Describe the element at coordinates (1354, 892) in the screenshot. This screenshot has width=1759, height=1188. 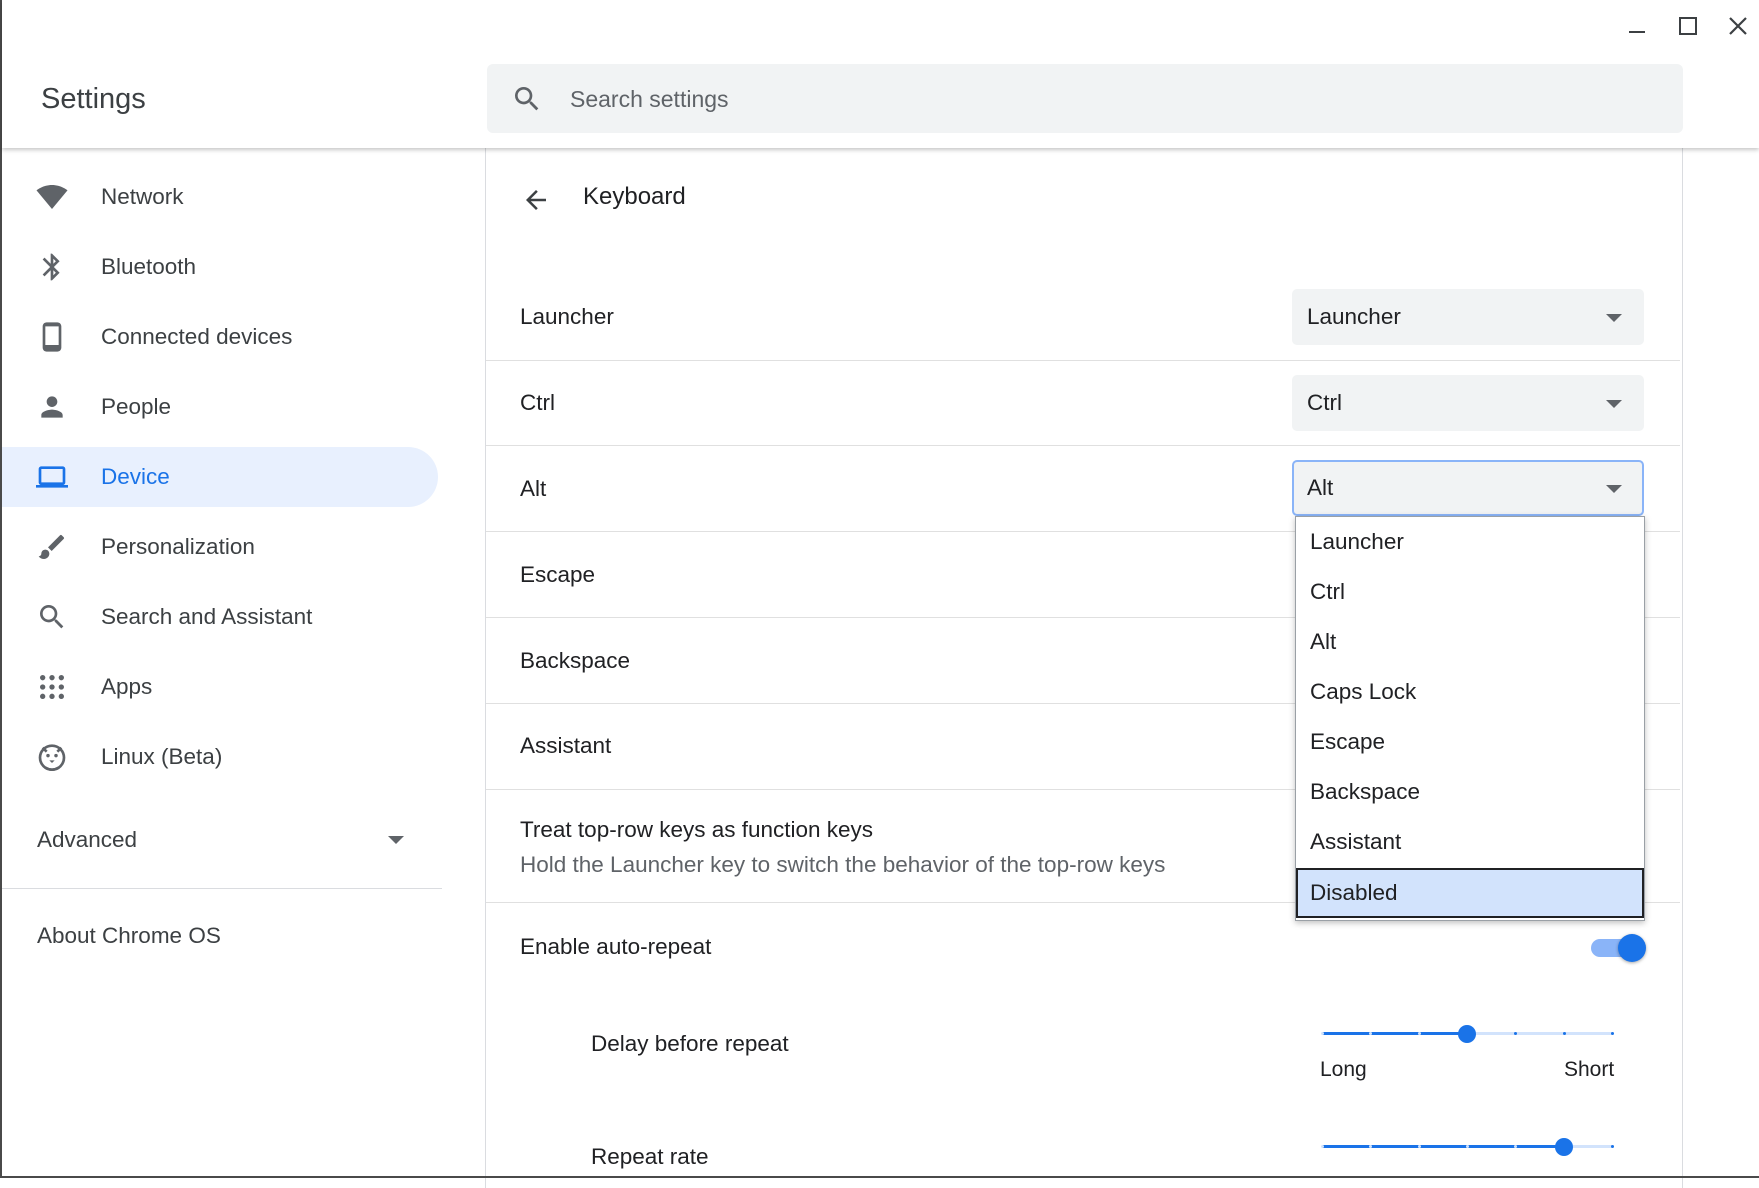
I see `option-label: Disabled` at that location.